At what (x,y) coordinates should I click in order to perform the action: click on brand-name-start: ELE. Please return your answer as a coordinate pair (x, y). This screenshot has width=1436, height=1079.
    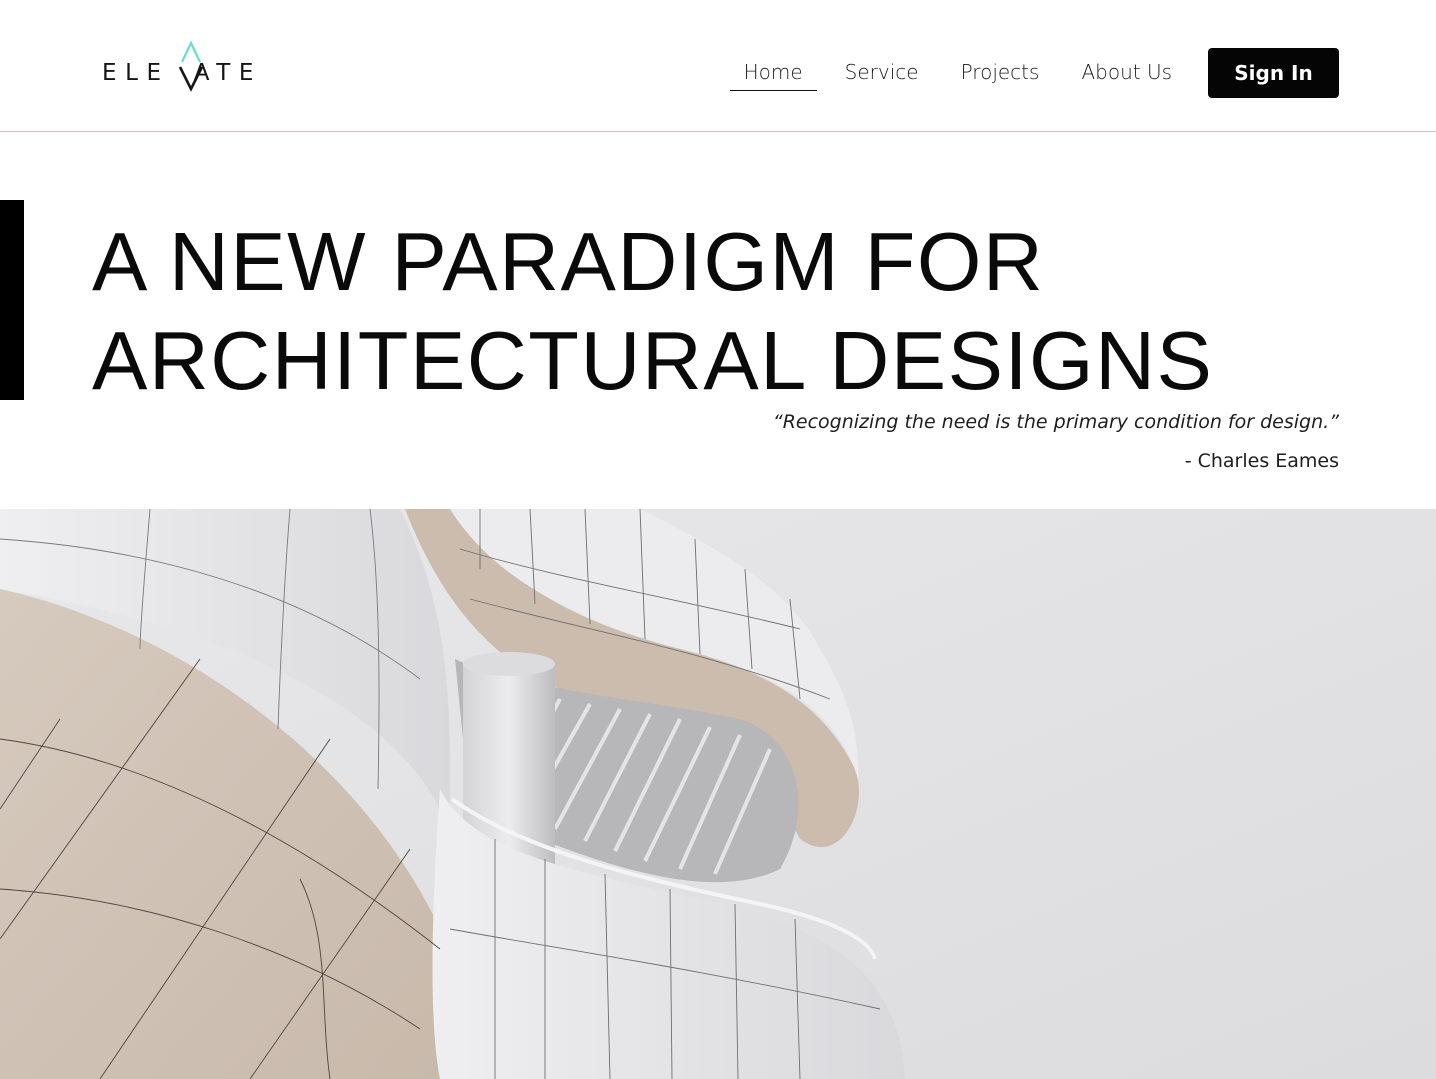
    Looking at the image, I should click on (136, 73).